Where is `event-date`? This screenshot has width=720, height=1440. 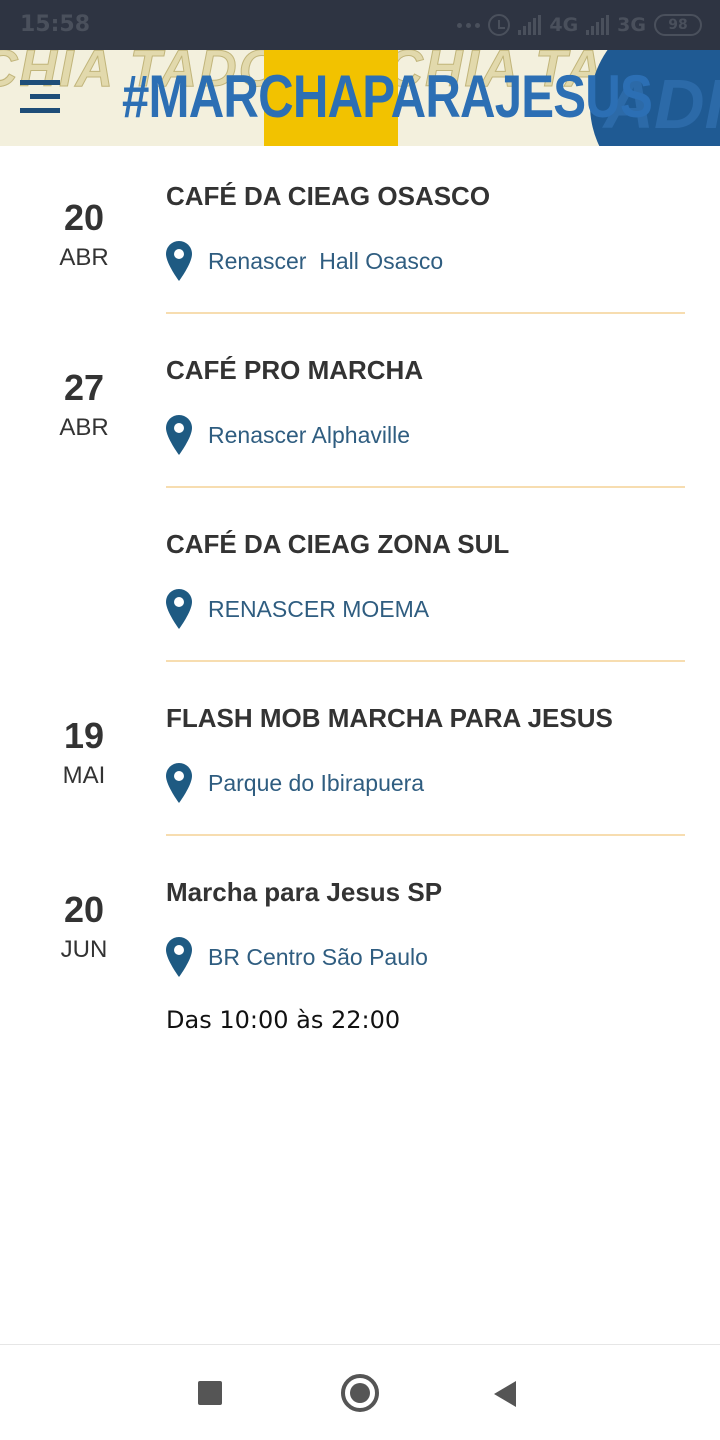
event-date is located at coordinates (84, 545).